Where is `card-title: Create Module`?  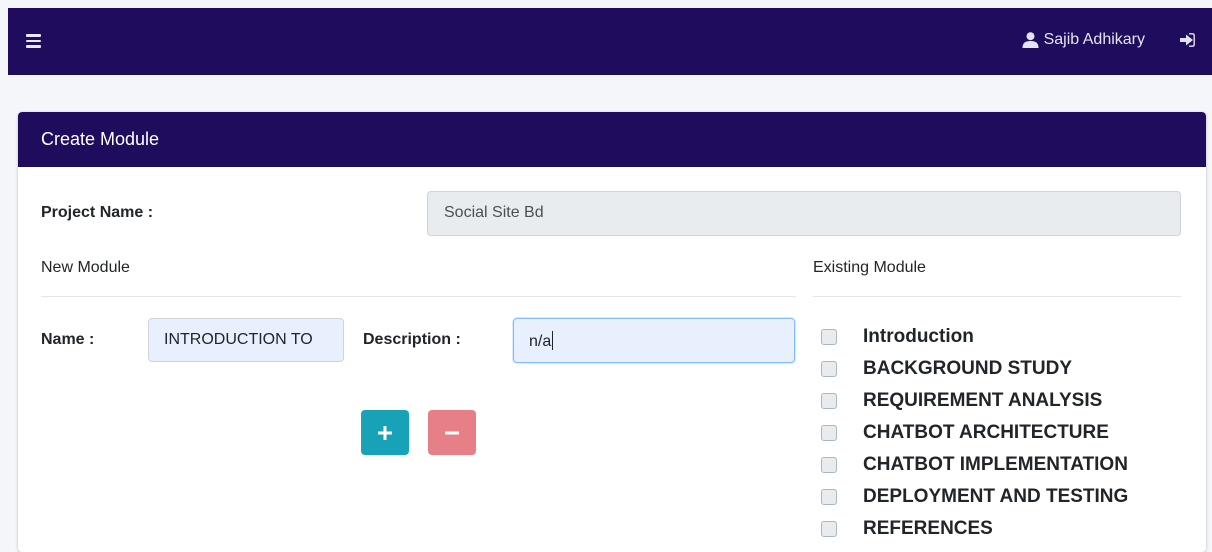
card-title: Create Module is located at coordinates (612, 139).